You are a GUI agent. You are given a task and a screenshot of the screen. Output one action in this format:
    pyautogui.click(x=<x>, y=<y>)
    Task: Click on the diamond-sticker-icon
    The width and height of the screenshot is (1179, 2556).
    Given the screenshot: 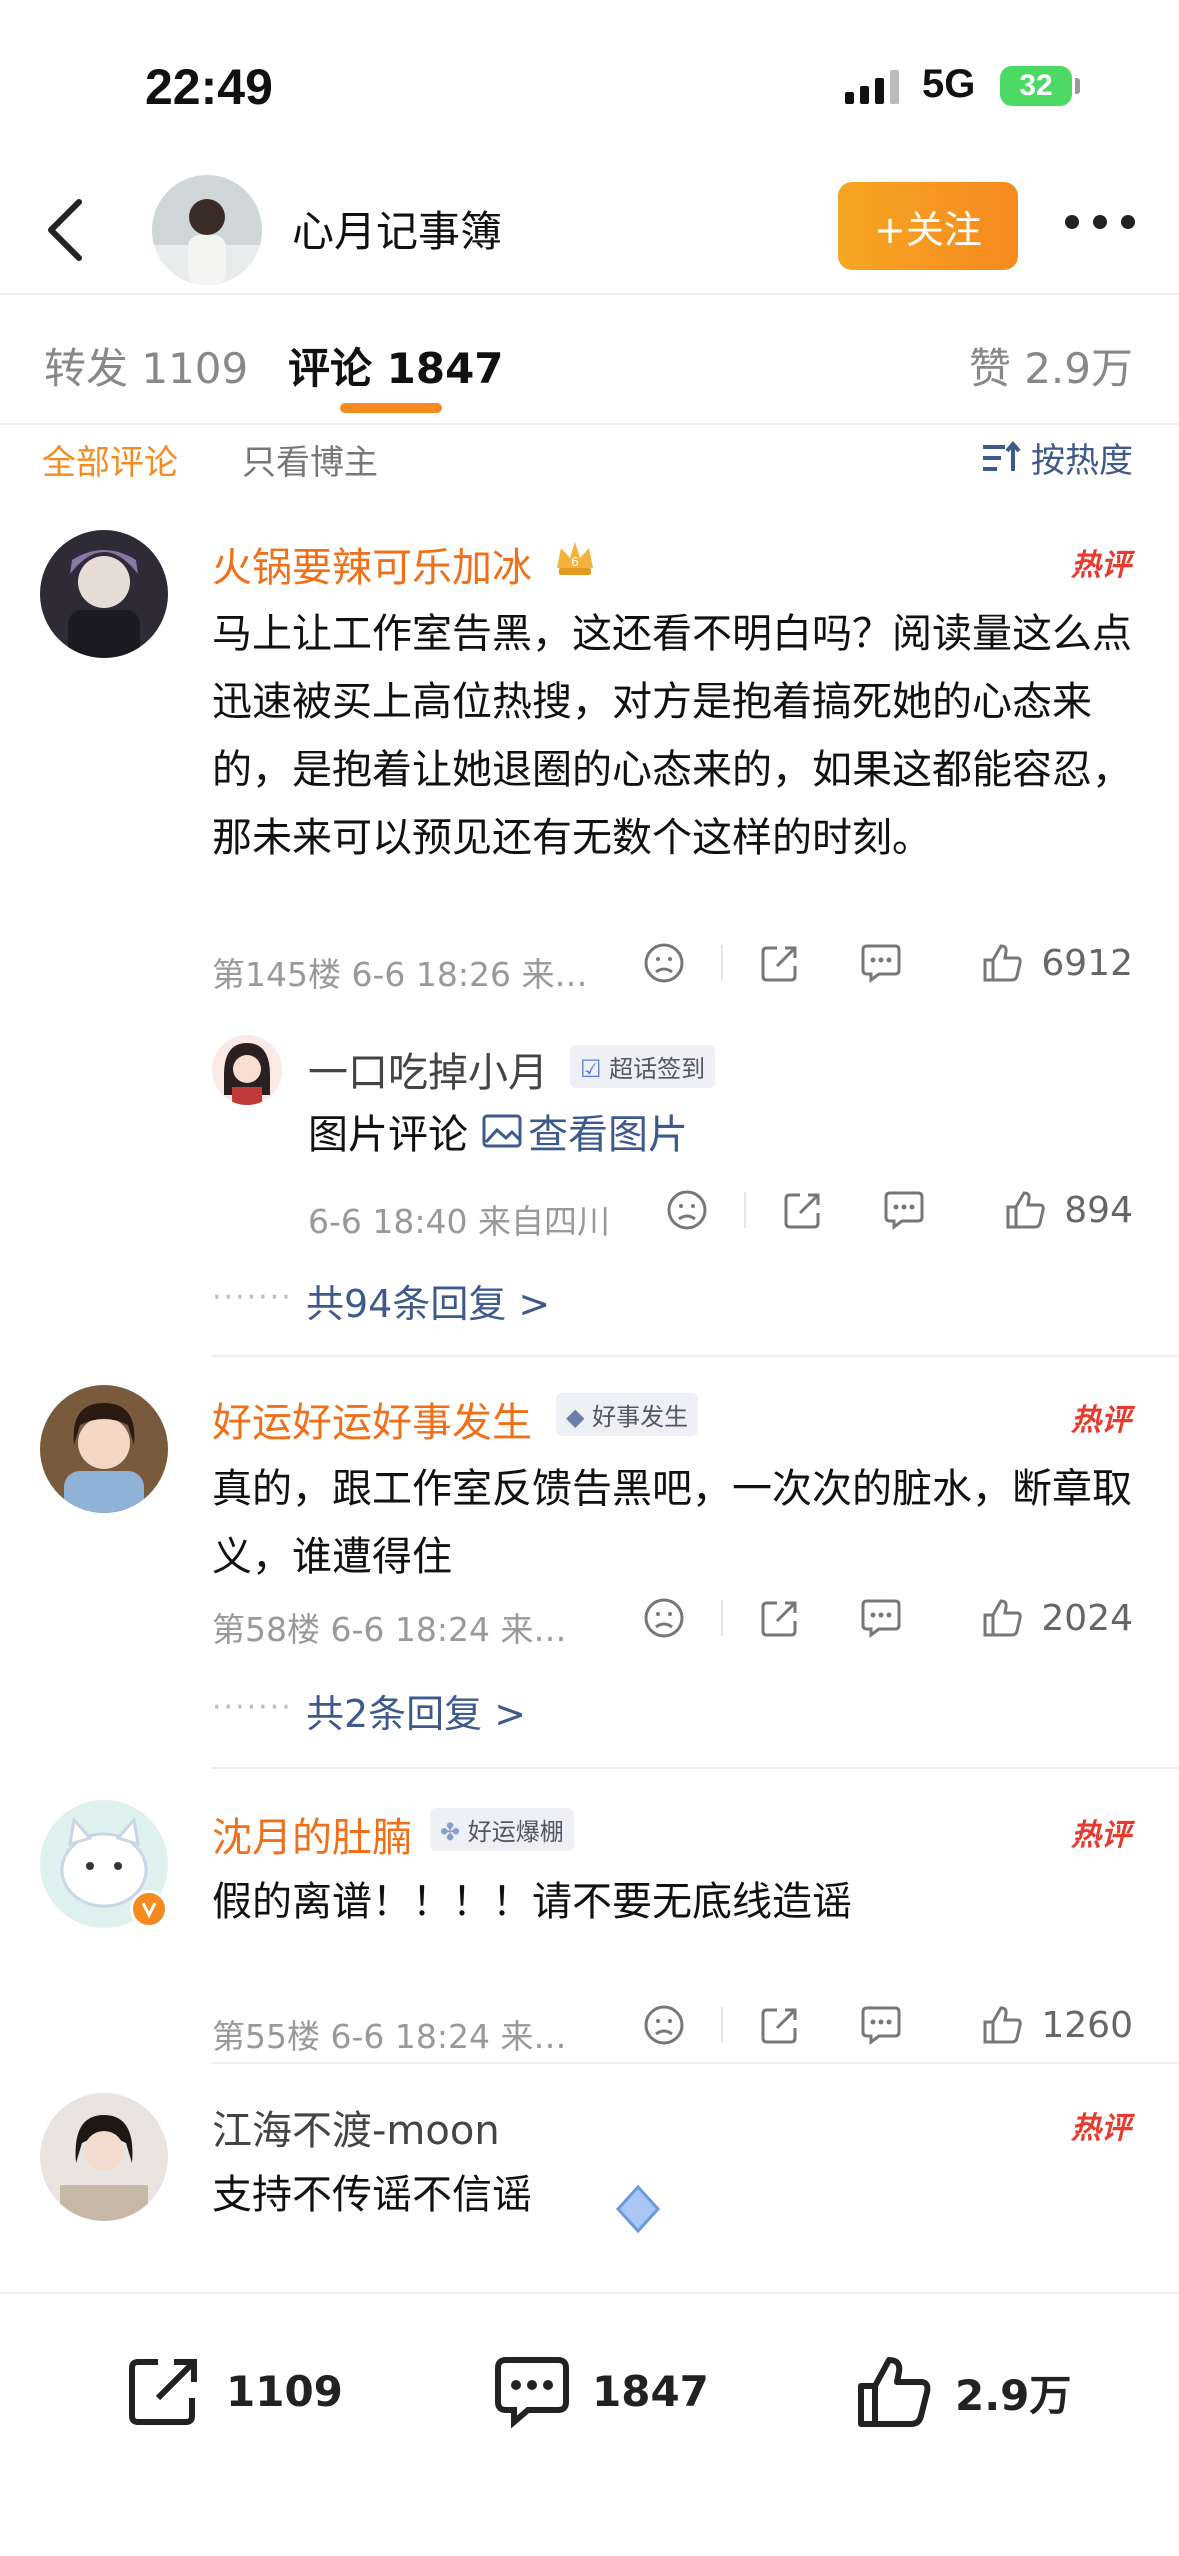 What is the action you would take?
    pyautogui.click(x=638, y=2209)
    